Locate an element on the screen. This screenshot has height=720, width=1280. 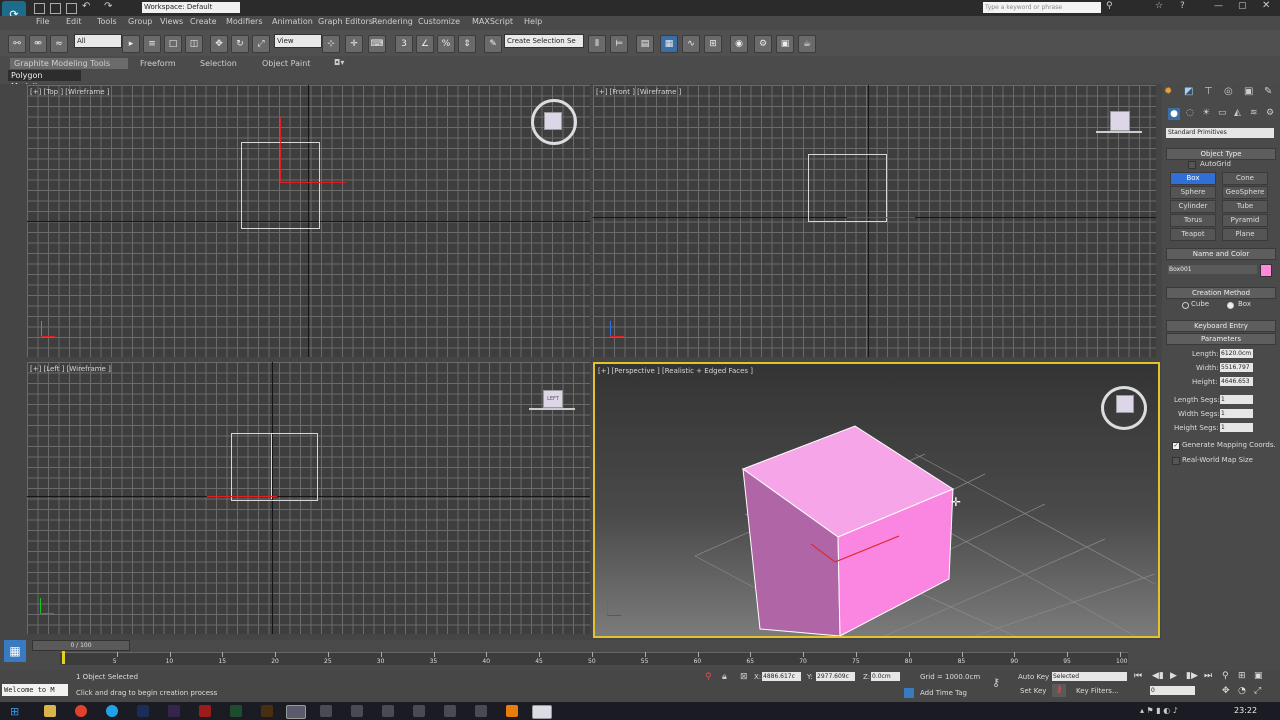
goto-end-icon: ⏭ is located at coordinates (1208, 676).